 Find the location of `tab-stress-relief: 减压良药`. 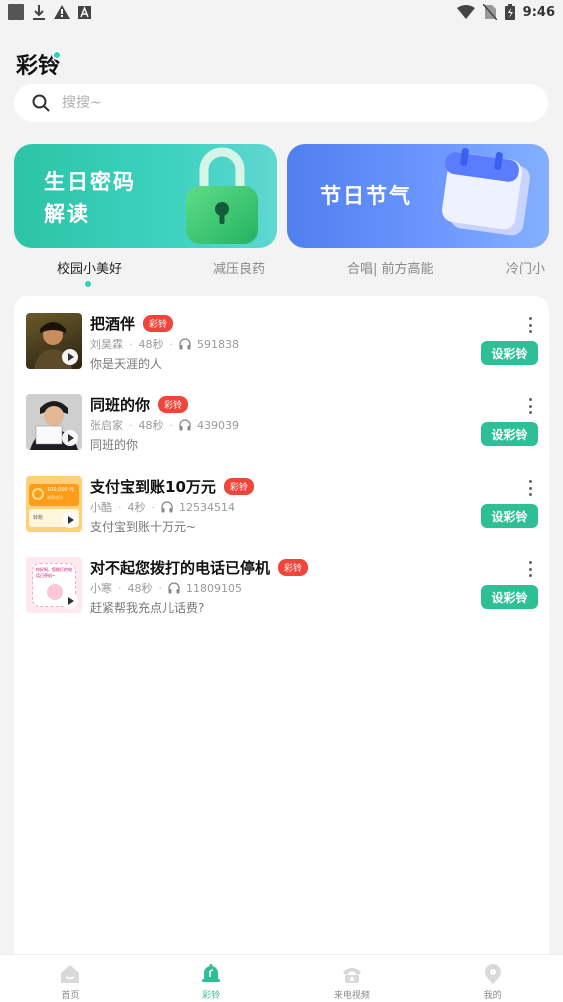

tab-stress-relief: 减压良药 is located at coordinates (239, 267).